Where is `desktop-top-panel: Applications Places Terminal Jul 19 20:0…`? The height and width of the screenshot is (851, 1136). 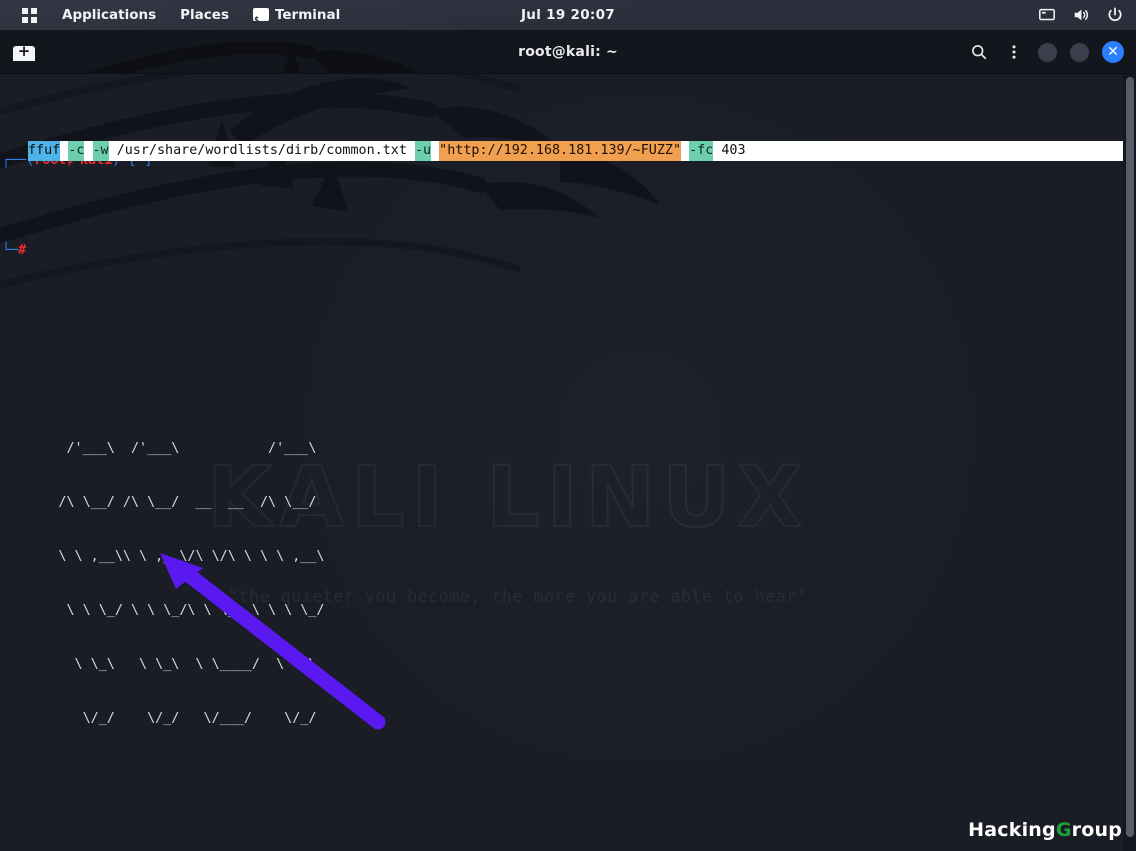
desktop-top-panel: Applications Places Terminal Jul 19 20:0… is located at coordinates (568, 18).